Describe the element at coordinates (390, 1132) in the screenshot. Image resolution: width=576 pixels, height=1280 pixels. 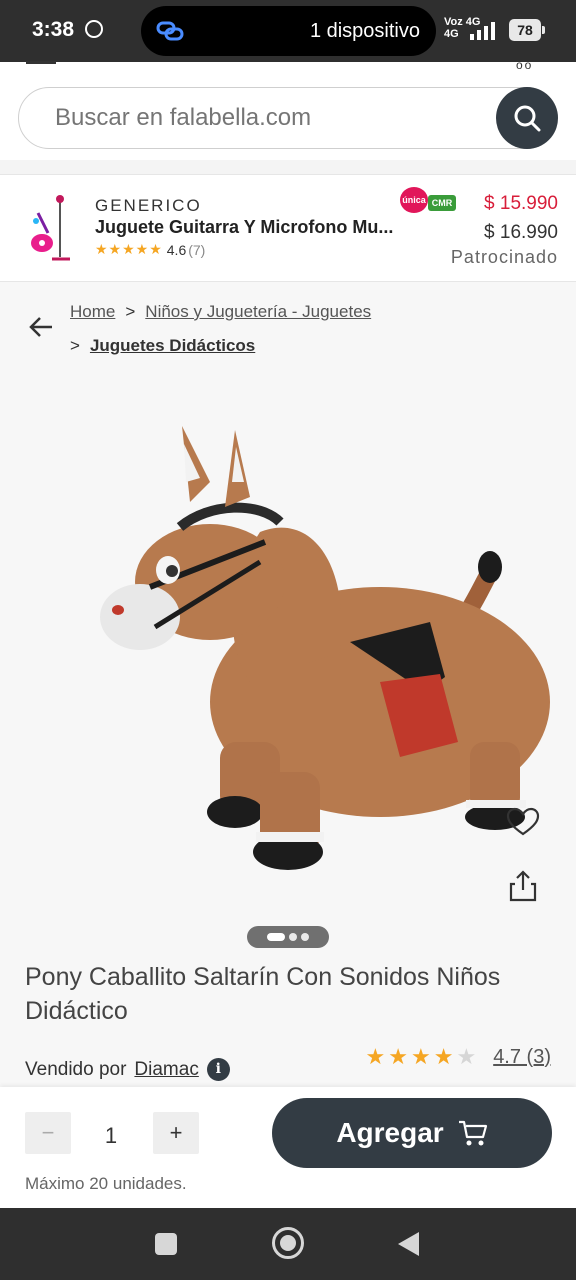
I see `add-to-cart-label: Agregar` at that location.